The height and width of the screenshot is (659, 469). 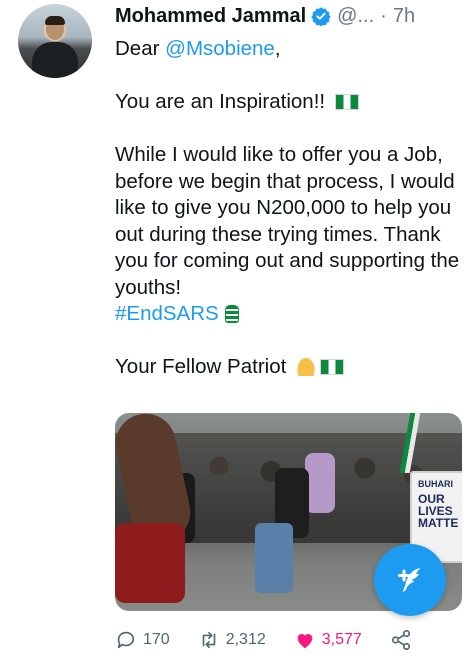 I want to click on hashtag-line: #EndSARS, so click(x=290, y=314).